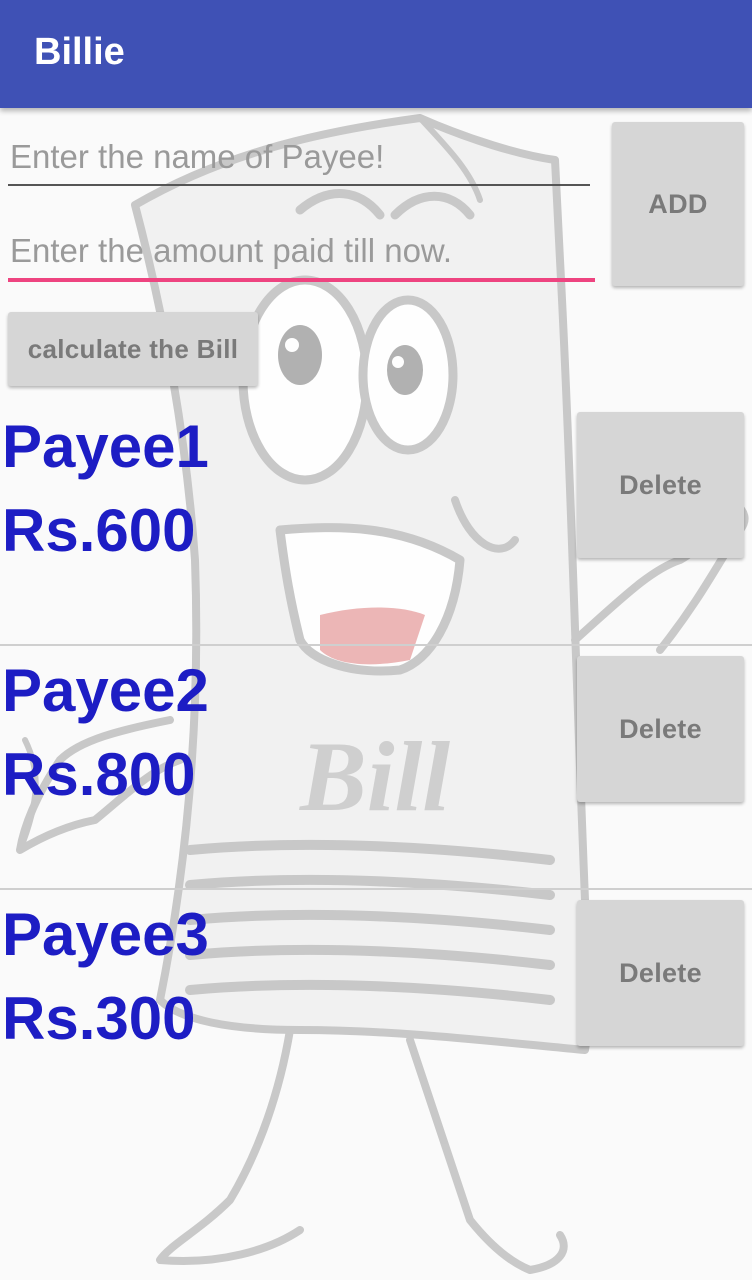 Image resolution: width=752 pixels, height=1280 pixels. I want to click on amount-paid-input, so click(301, 255).